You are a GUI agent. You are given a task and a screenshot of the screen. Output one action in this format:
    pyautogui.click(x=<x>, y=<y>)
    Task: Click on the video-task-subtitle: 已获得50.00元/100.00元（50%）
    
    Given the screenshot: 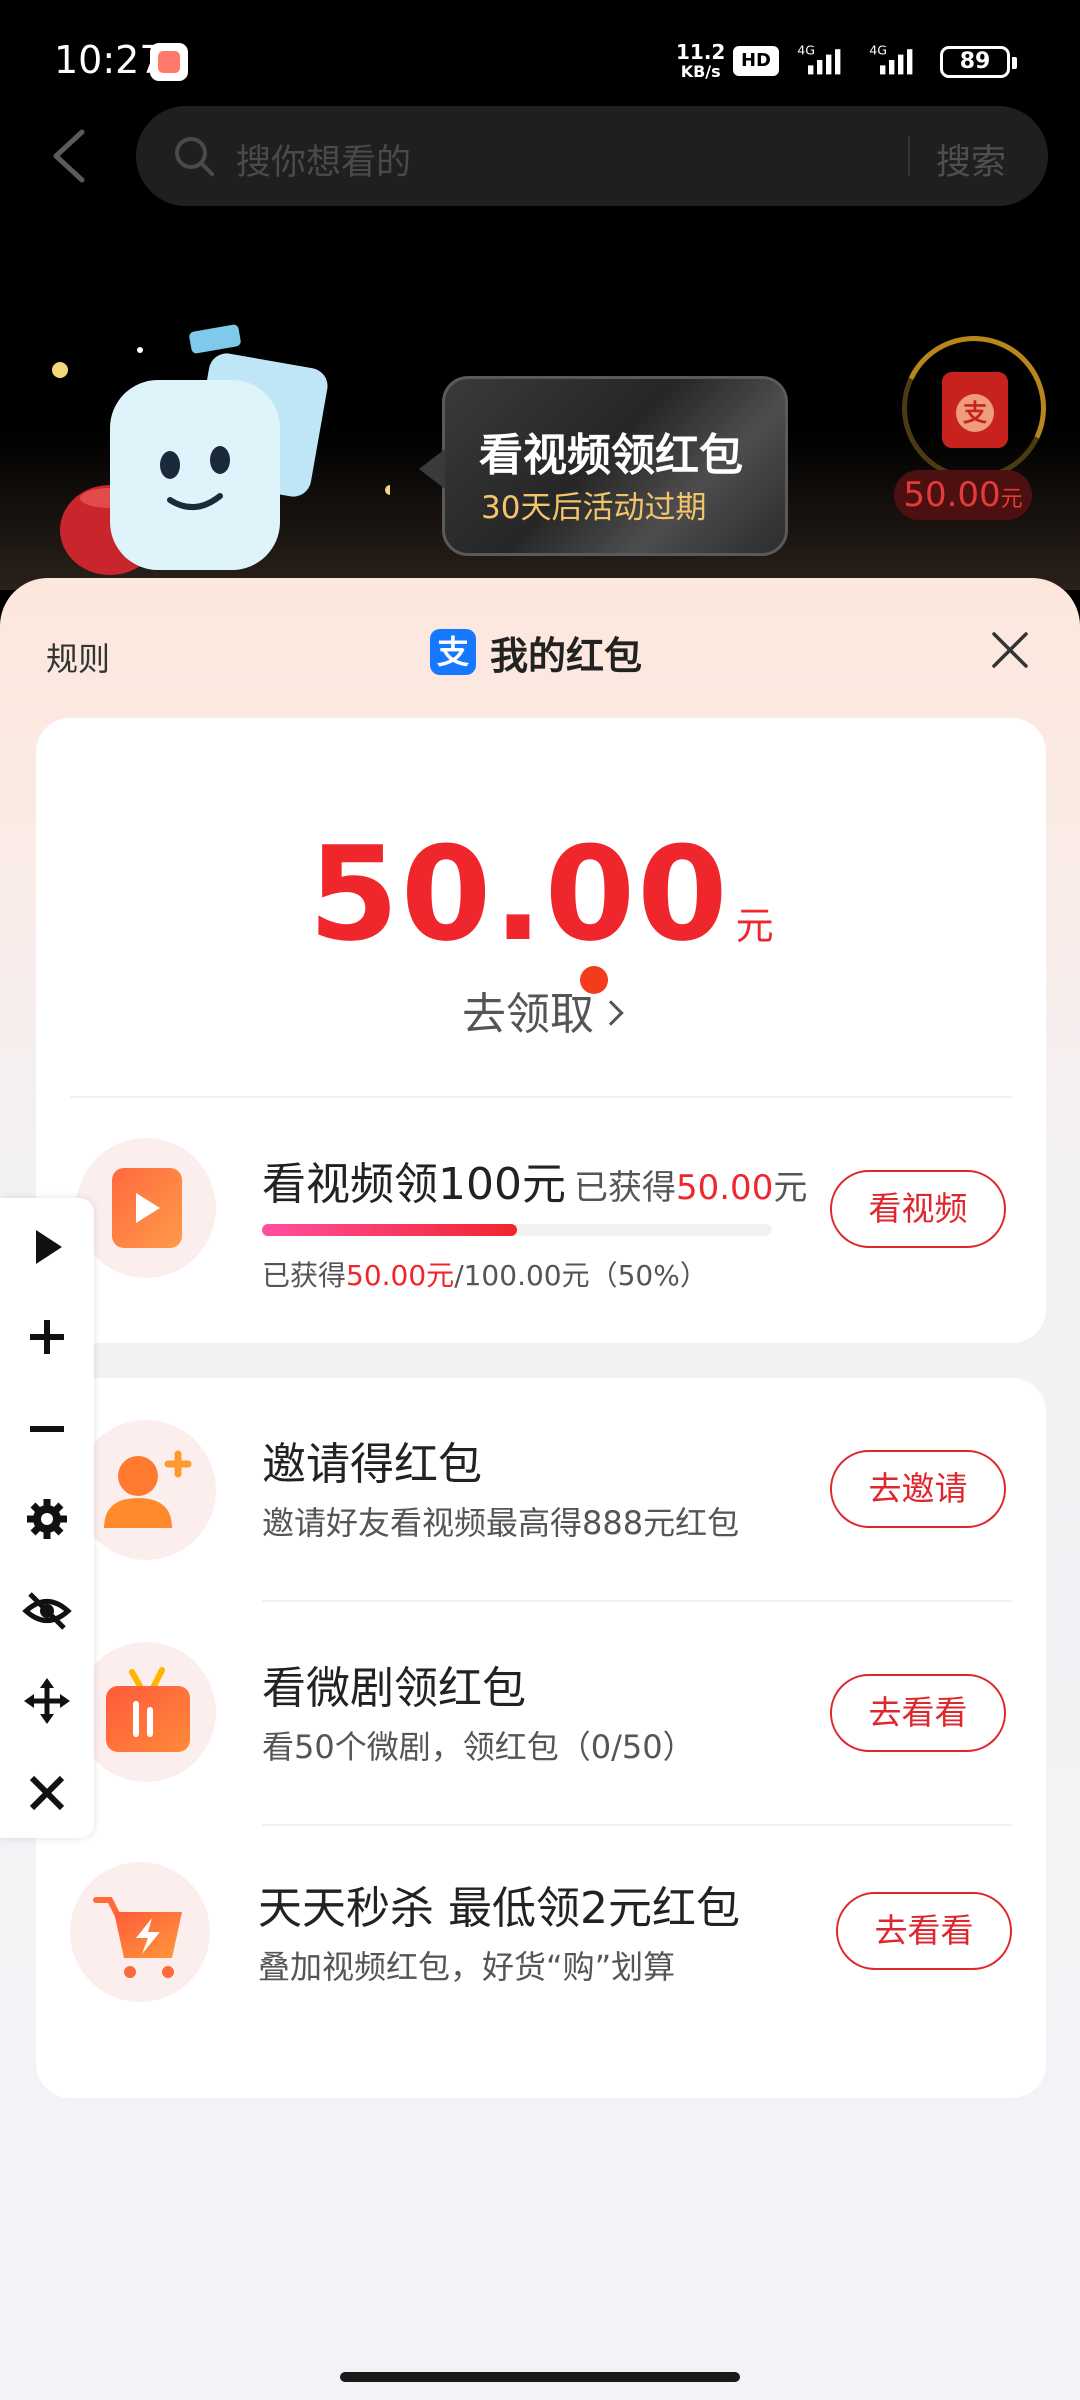 What is the action you would take?
    pyautogui.click(x=485, y=1274)
    